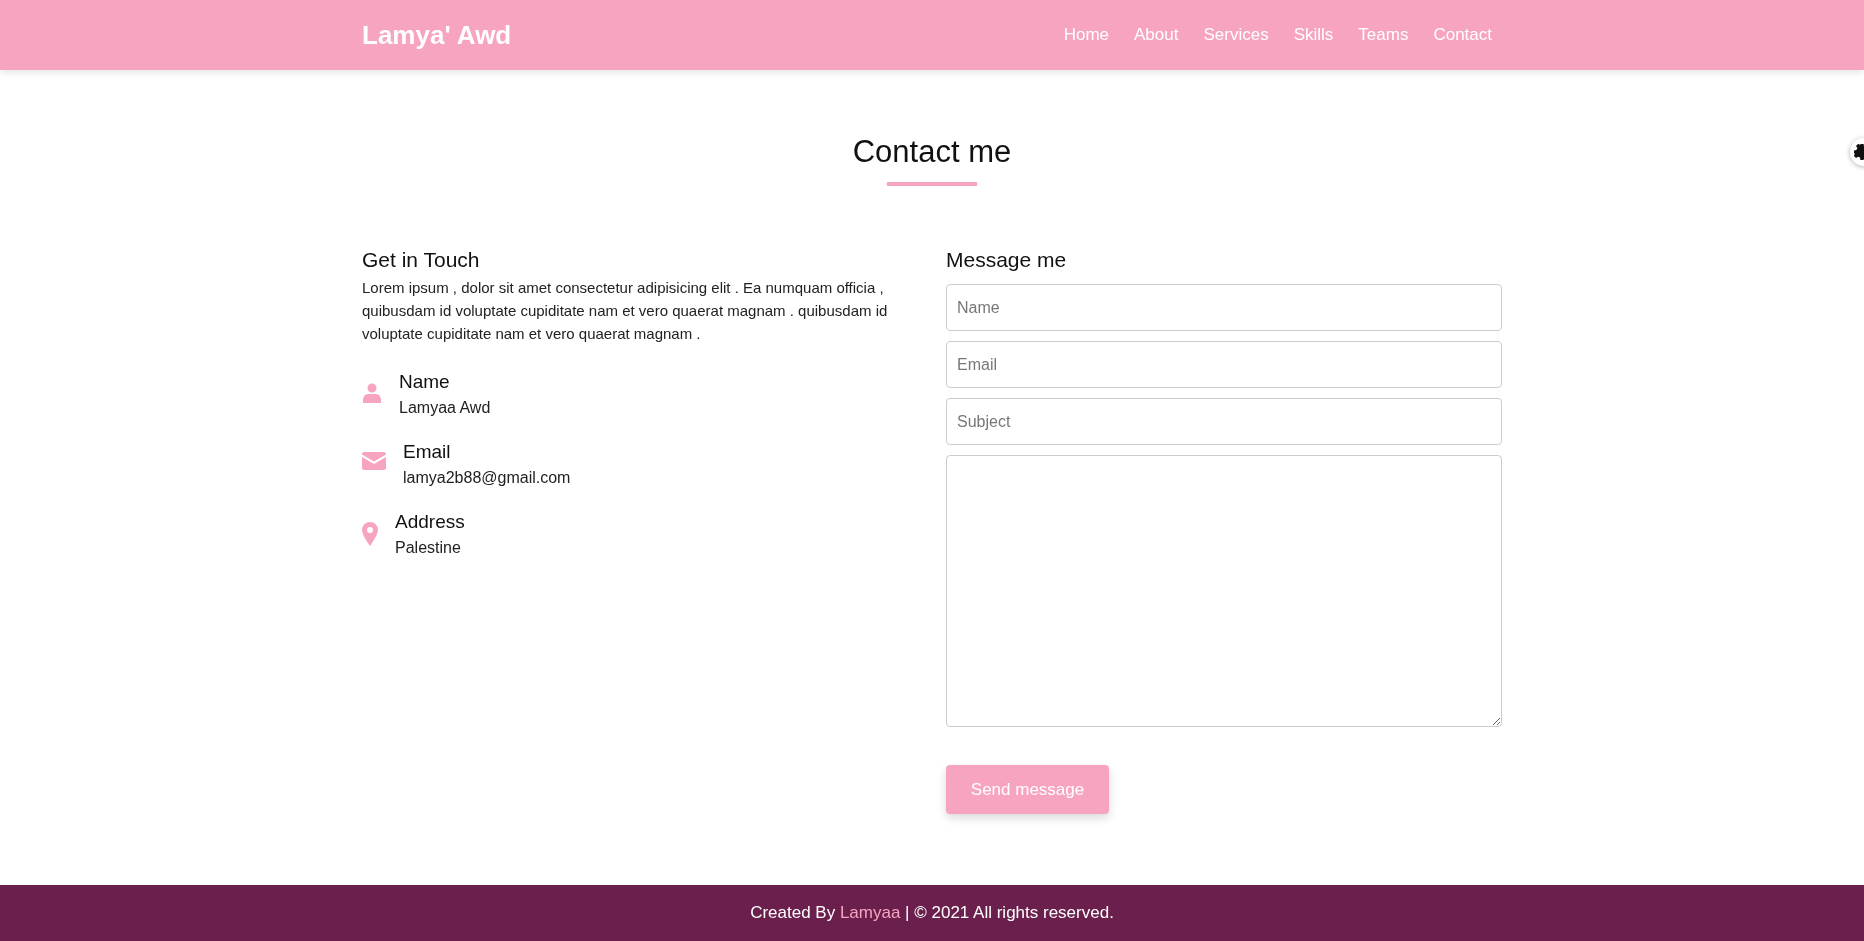 The height and width of the screenshot is (941, 1864). Describe the element at coordinates (1224, 421) in the screenshot. I see `input-field: Subject` at that location.